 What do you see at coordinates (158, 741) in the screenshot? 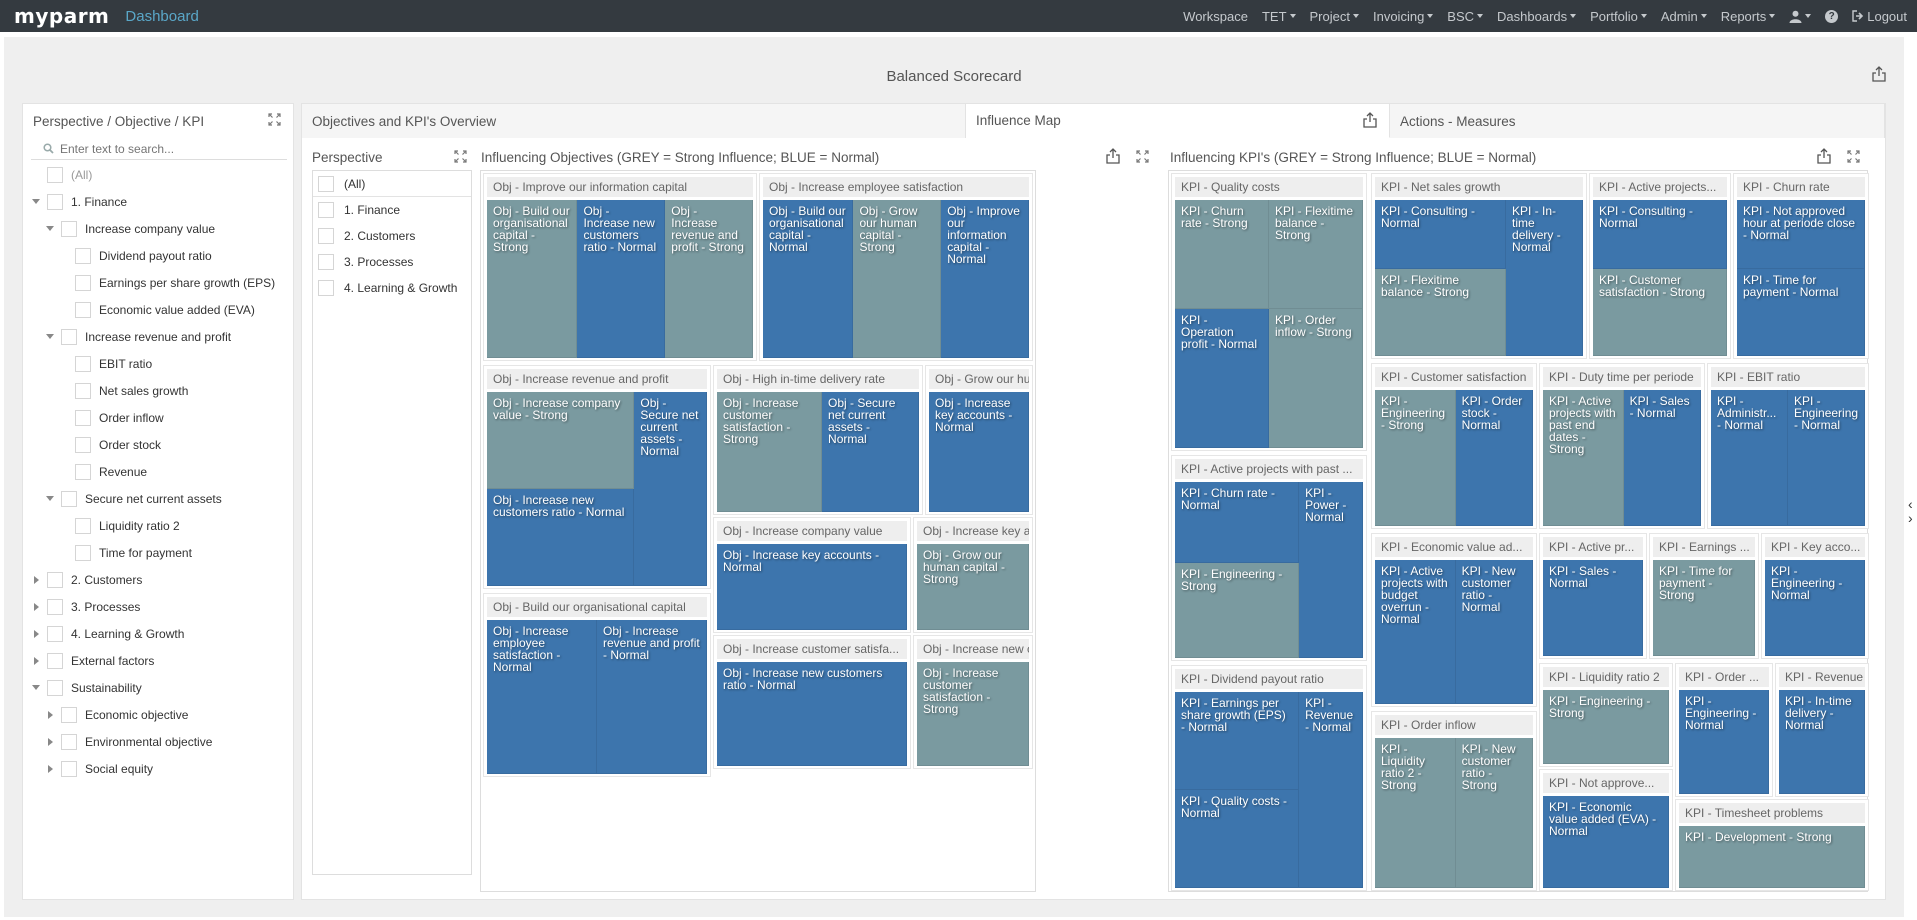
I see `tree-item: Environmental objective` at bounding box center [158, 741].